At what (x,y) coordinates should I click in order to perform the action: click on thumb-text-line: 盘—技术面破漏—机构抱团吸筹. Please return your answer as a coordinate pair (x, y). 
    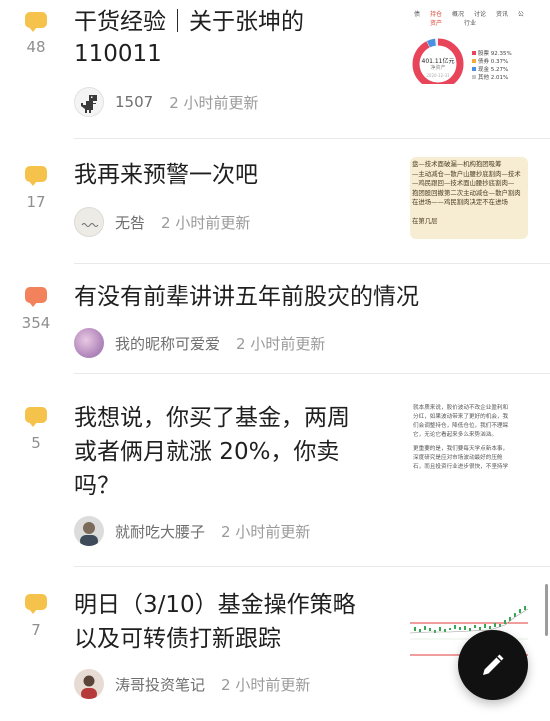
    Looking at the image, I should click on (457, 164).